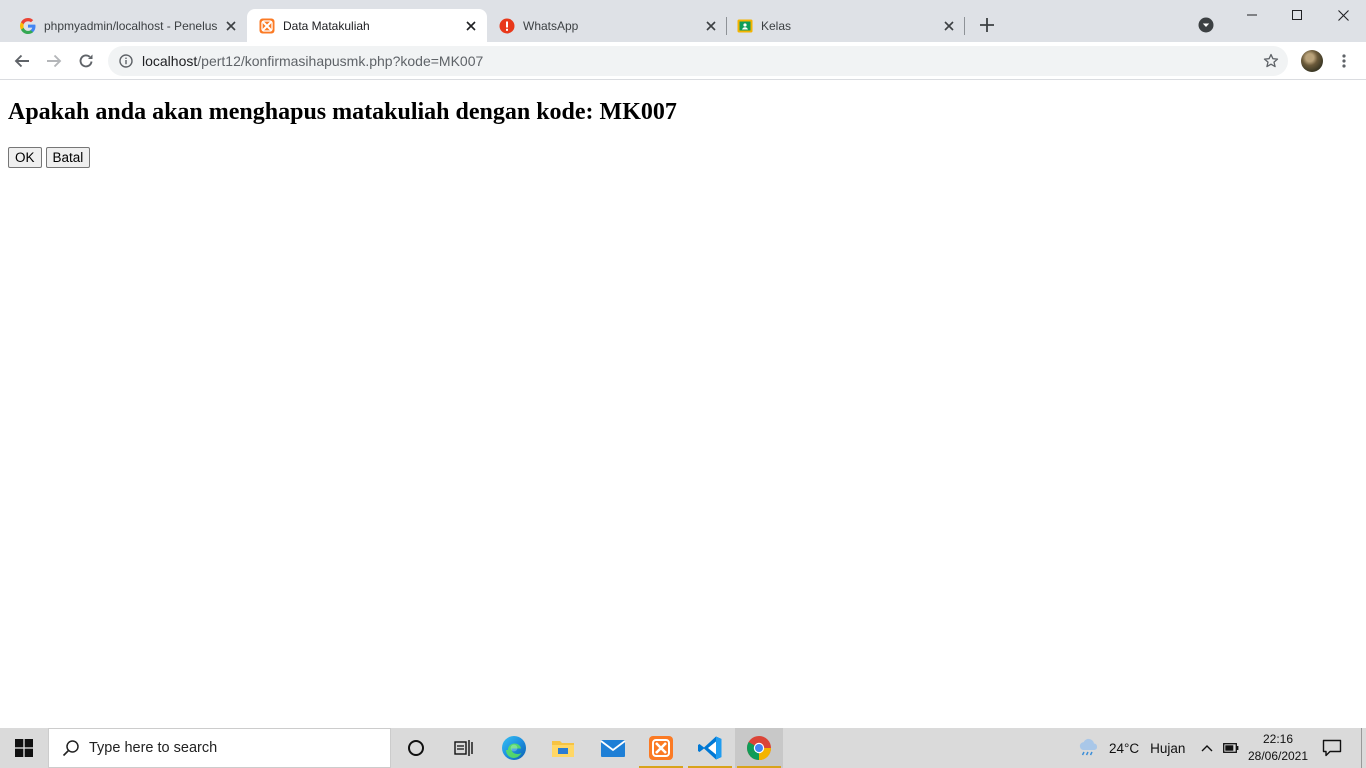 This screenshot has height=768, width=1366. What do you see at coordinates (68, 157) in the screenshot?
I see `cancel-button: Batal` at bounding box center [68, 157].